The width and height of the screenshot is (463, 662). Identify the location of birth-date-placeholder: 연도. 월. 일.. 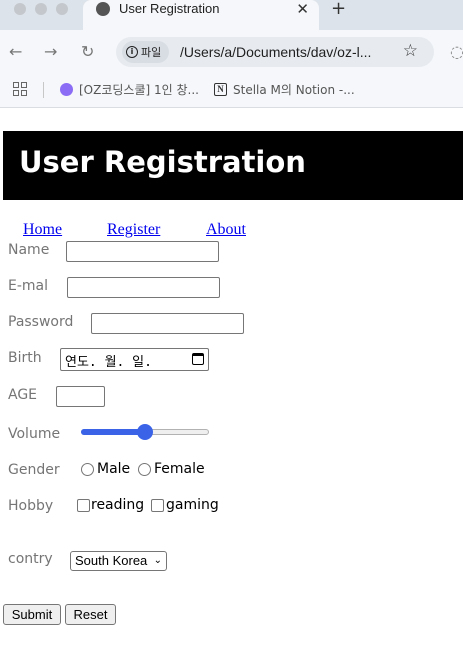
(108, 362).